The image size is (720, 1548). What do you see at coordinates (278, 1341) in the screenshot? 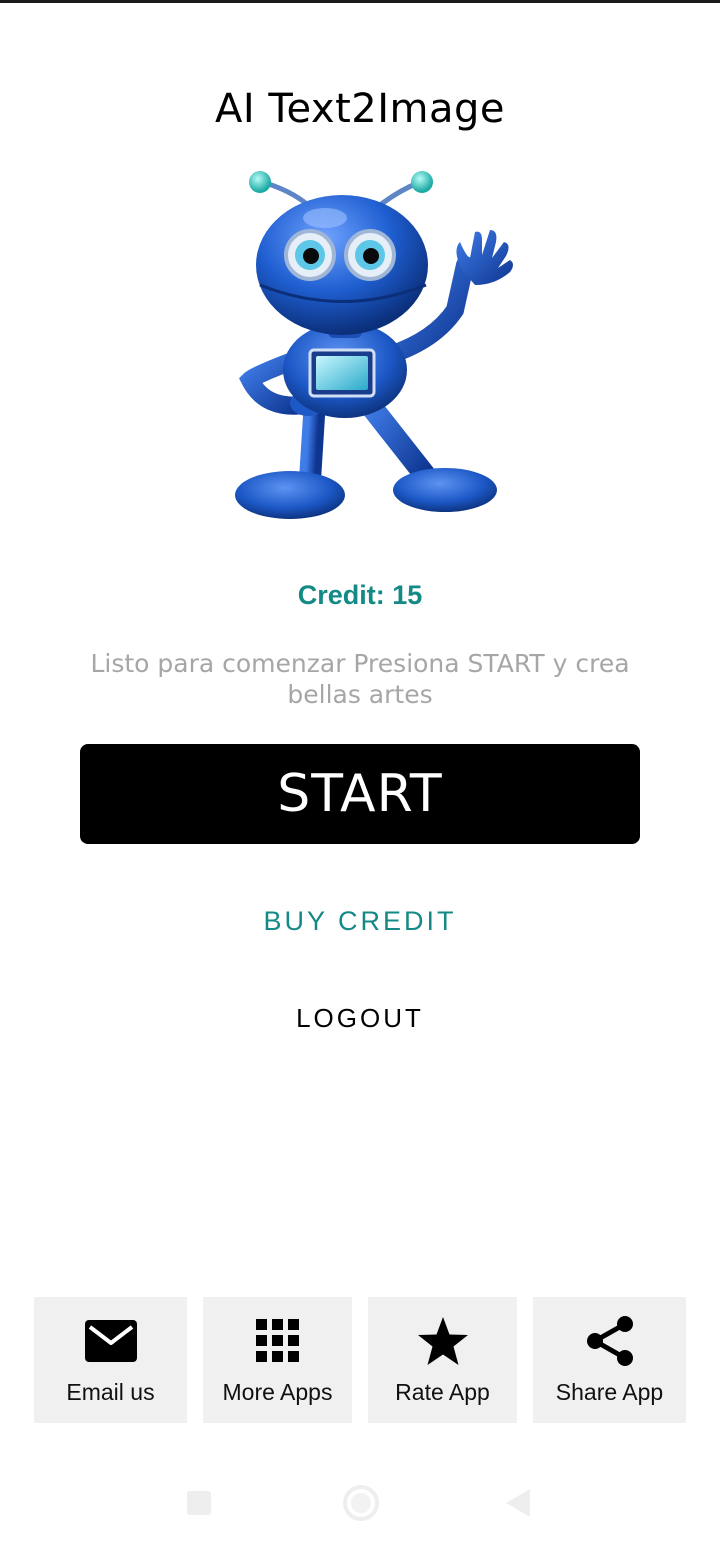
I see `grid-icon` at bounding box center [278, 1341].